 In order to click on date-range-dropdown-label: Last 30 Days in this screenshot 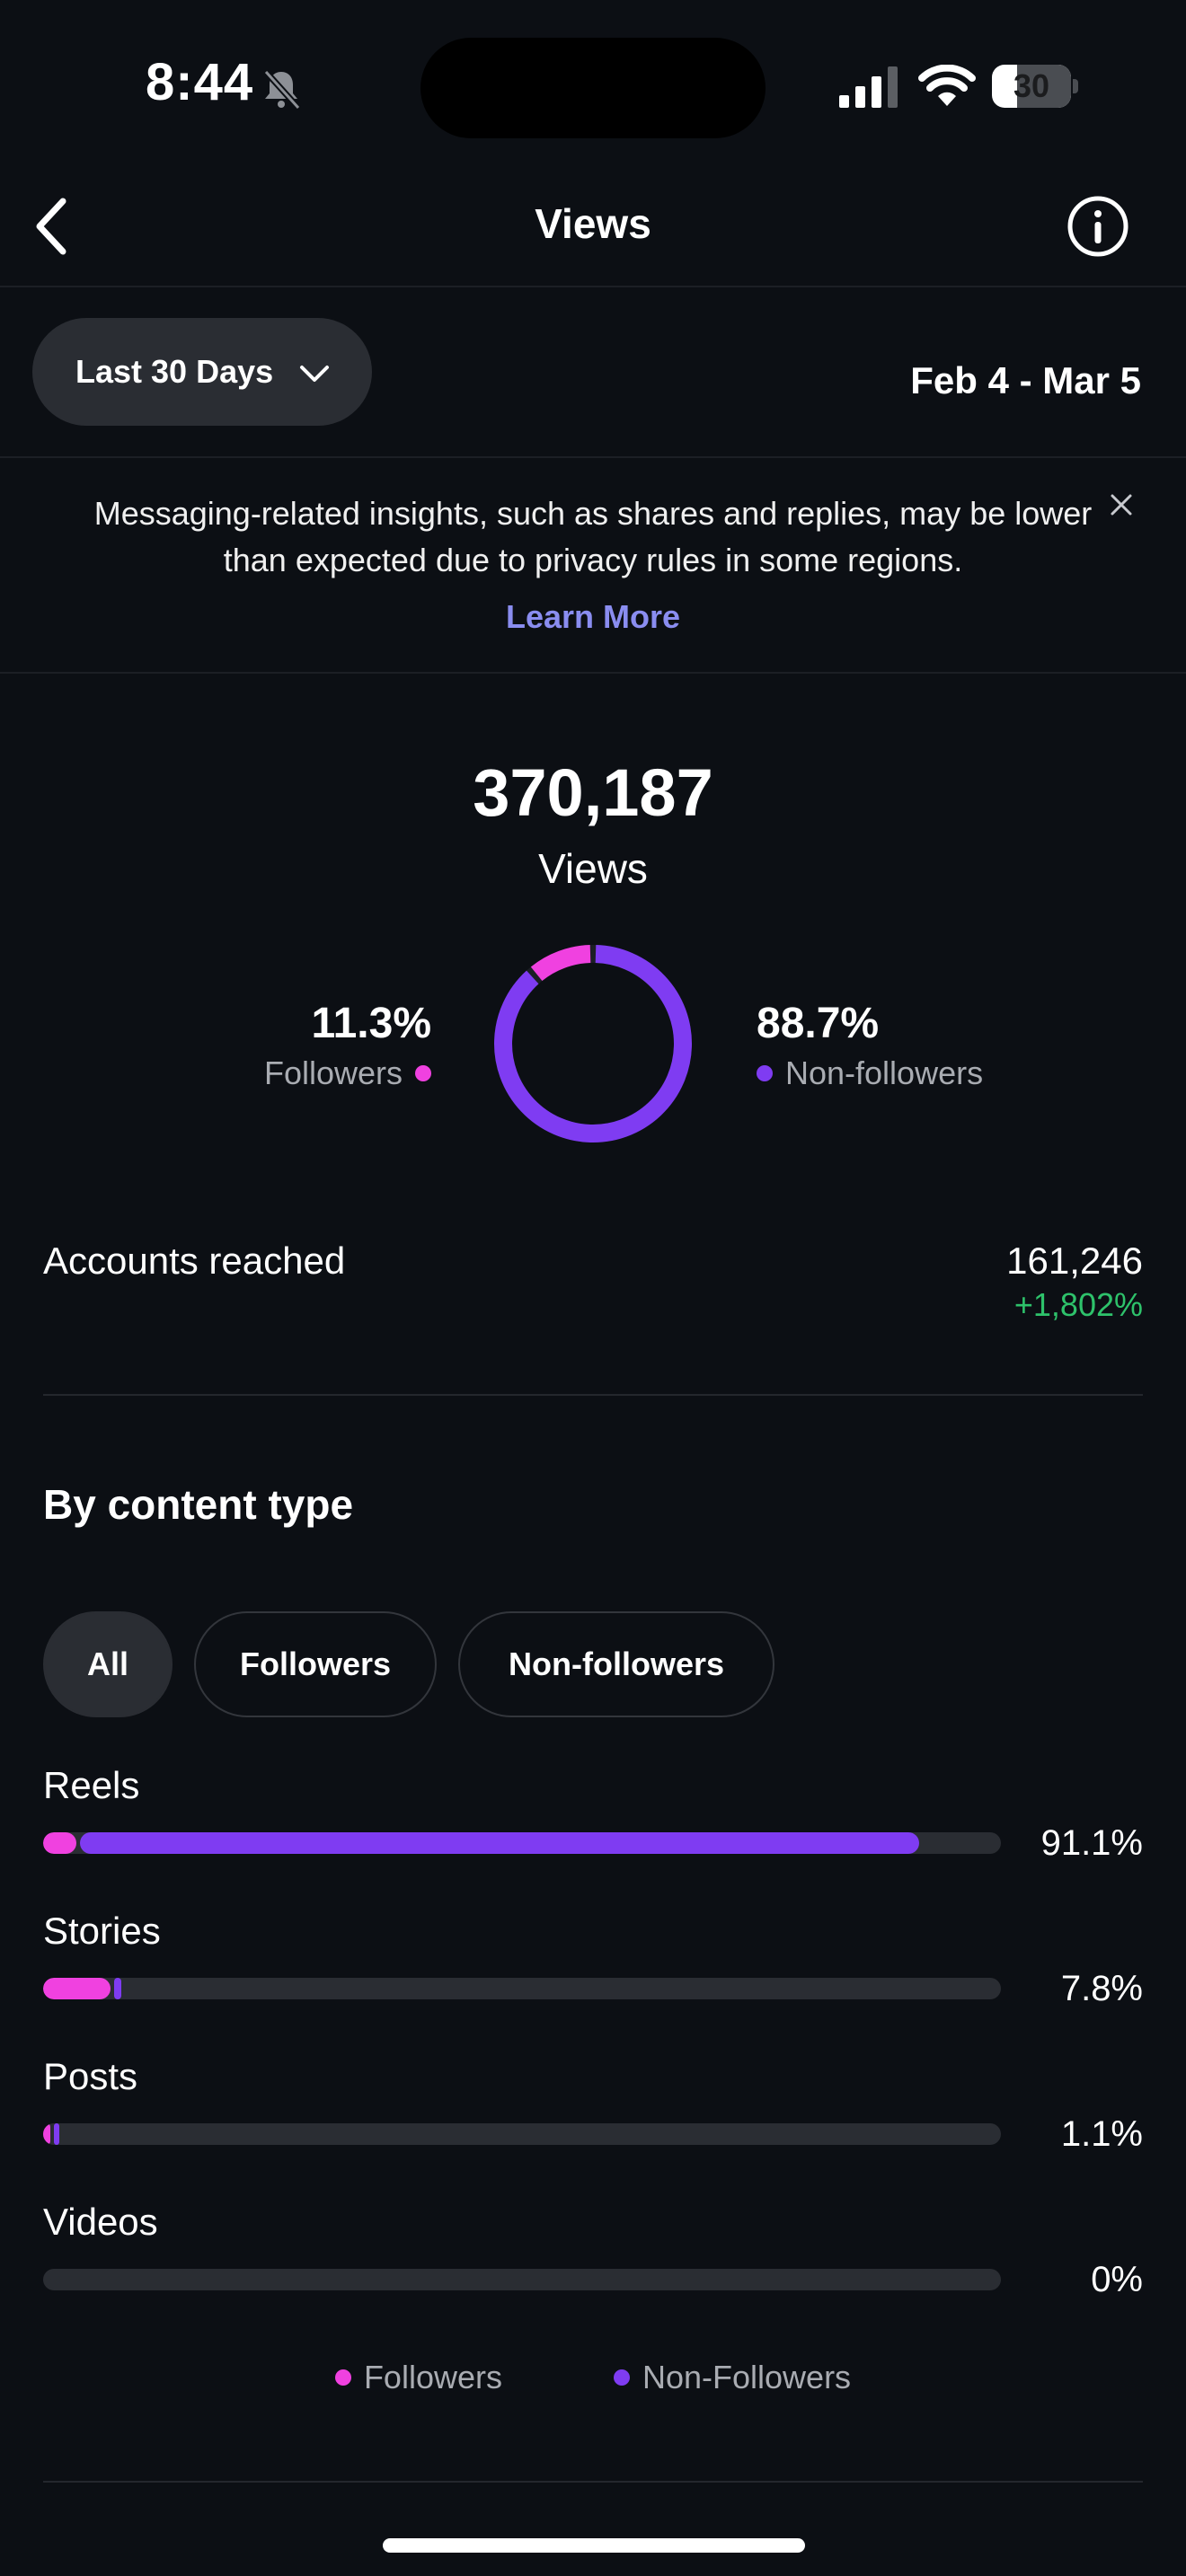, I will do `click(174, 371)`.